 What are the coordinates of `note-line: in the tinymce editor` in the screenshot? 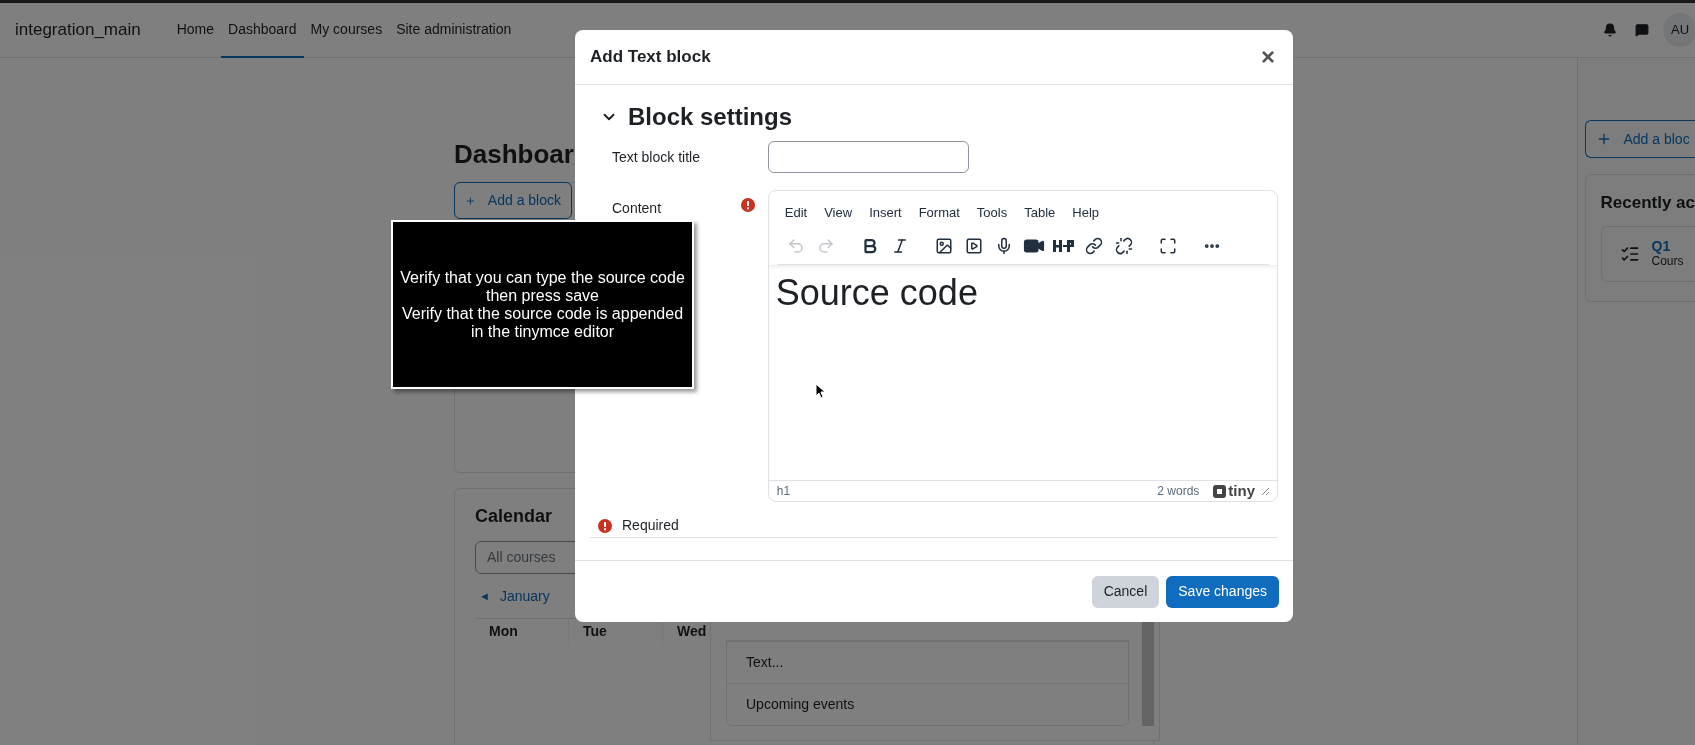 It's located at (542, 331).